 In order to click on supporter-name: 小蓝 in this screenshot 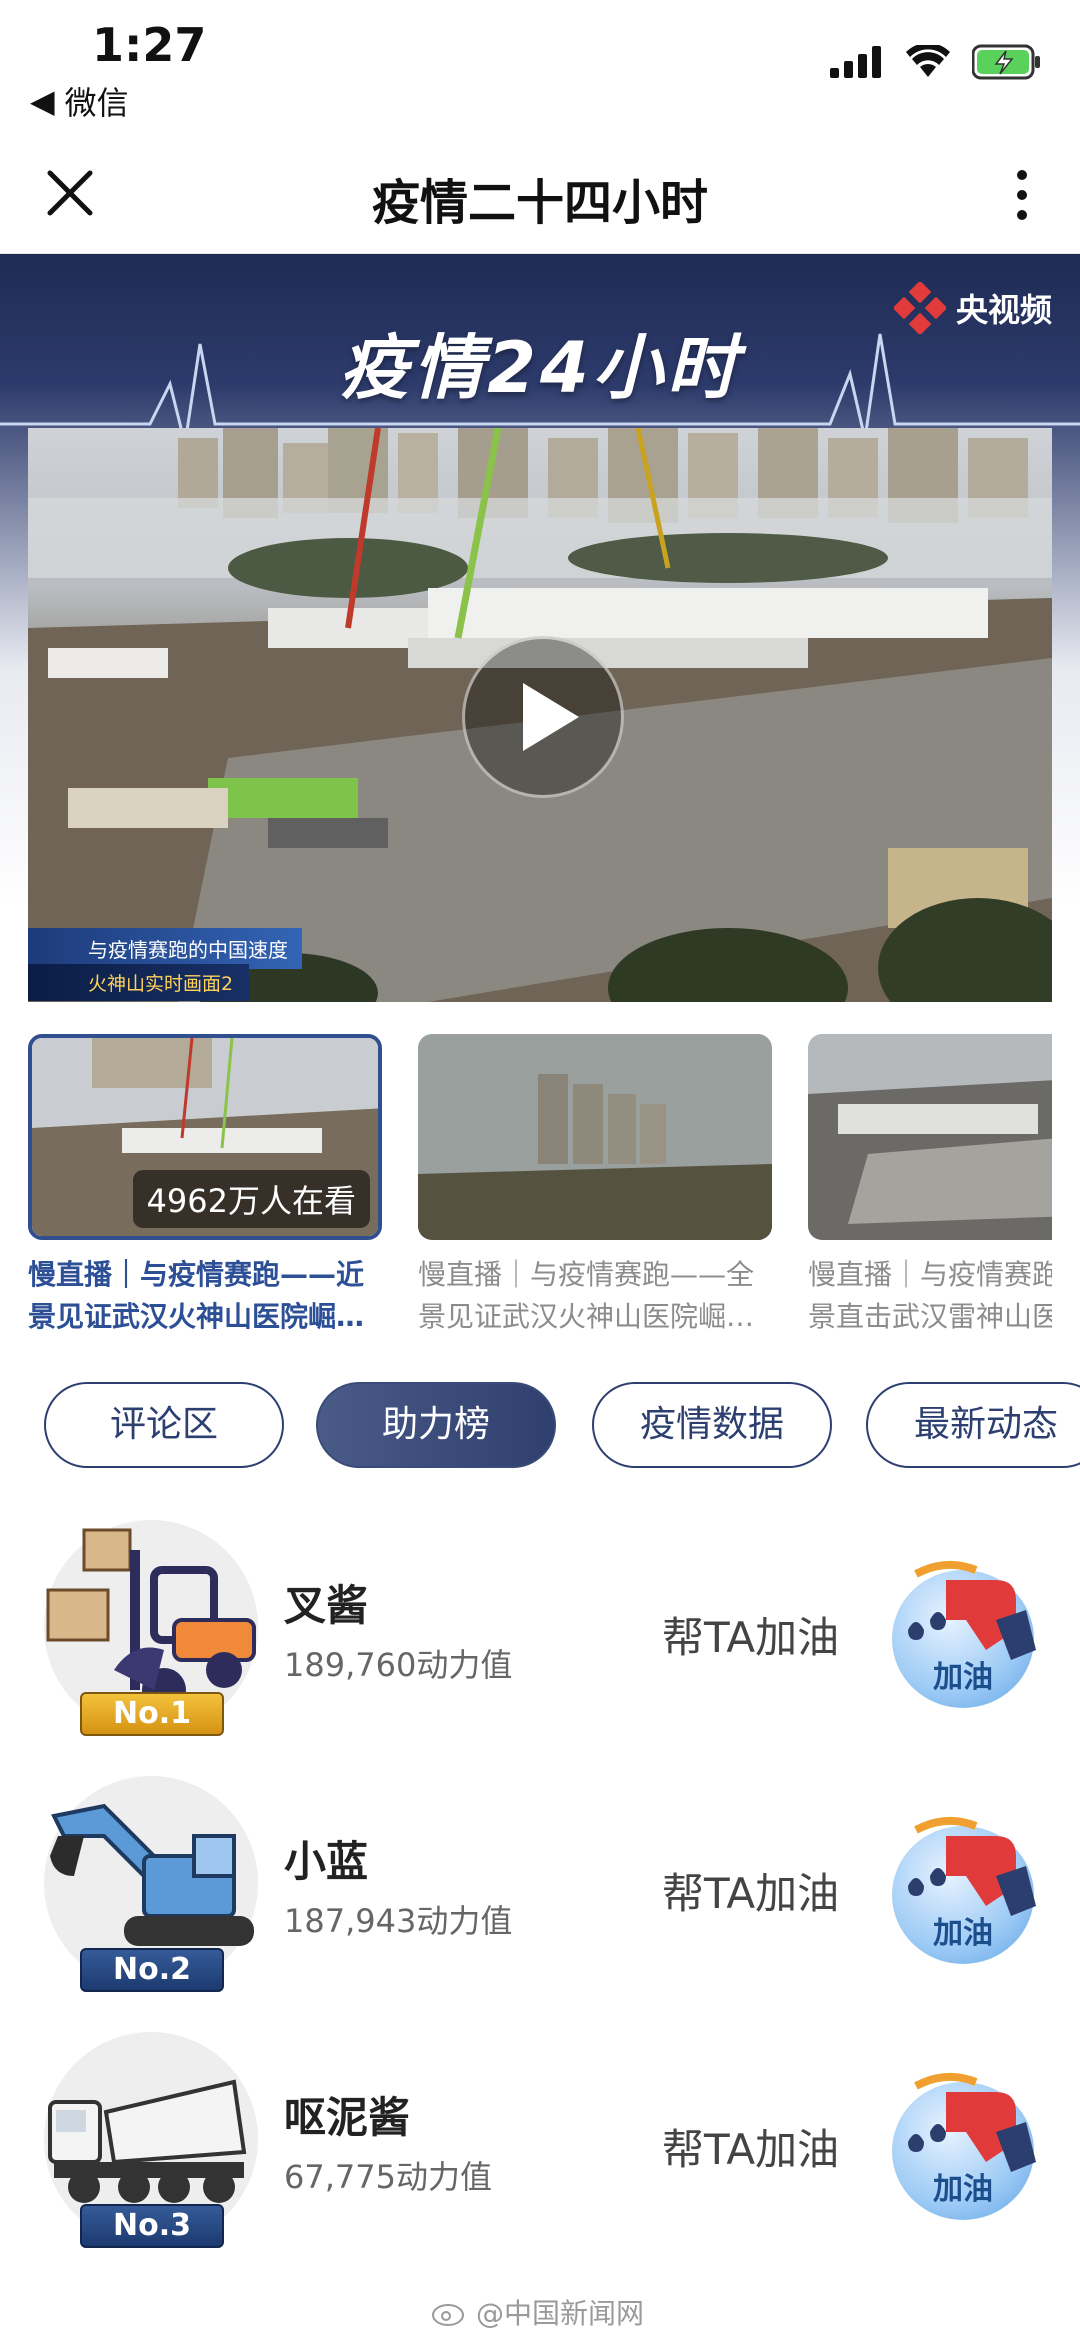, I will do `click(326, 1861)`.